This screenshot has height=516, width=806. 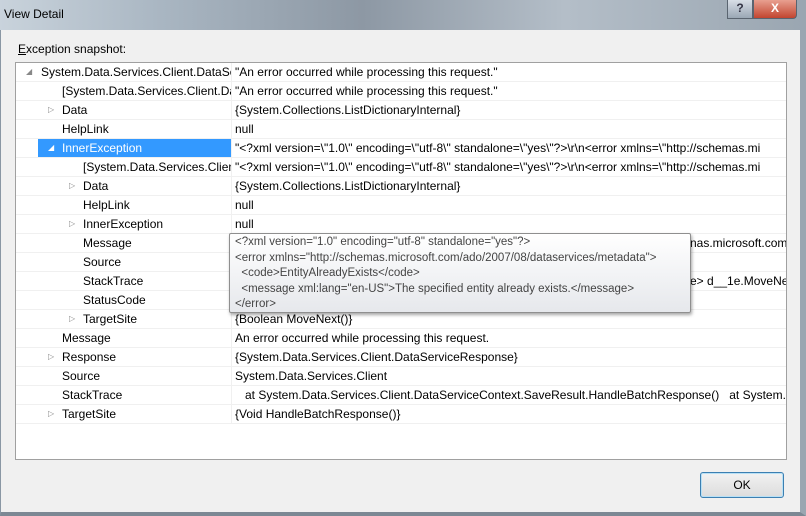 What do you see at coordinates (403, 15) in the screenshot?
I see `title-bar: View Detail ? X` at bounding box center [403, 15].